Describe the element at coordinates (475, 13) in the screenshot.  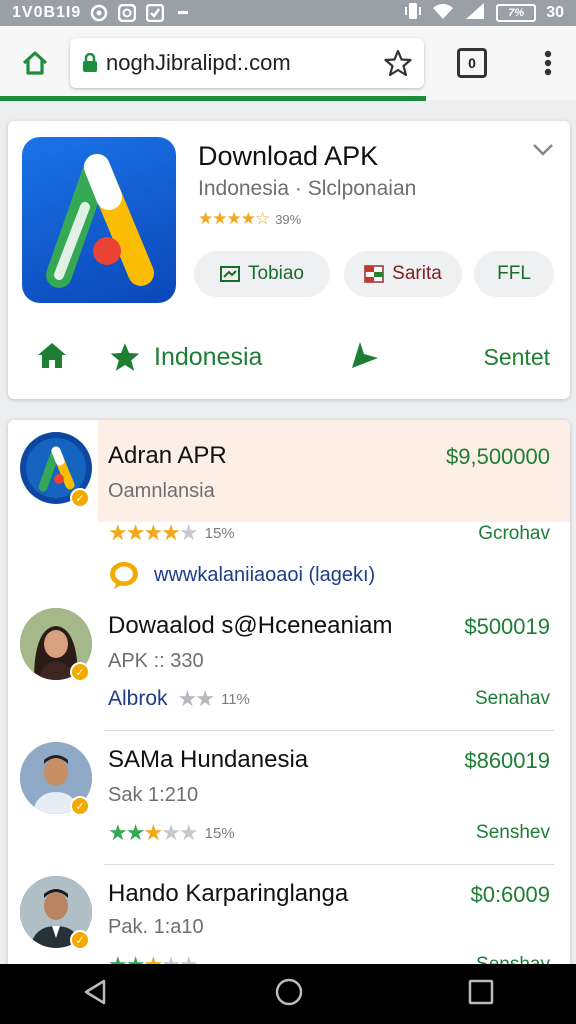
I see `signal-icon` at that location.